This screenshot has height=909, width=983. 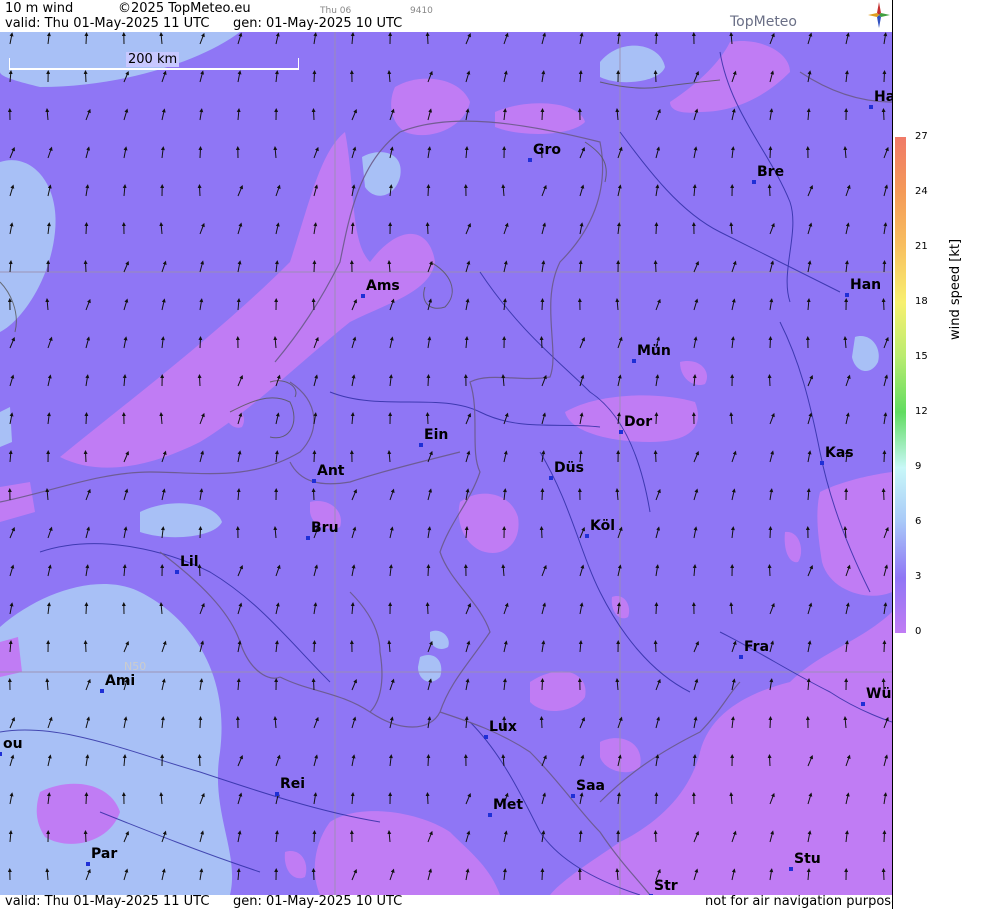 I want to click on city-label: Han, so click(x=866, y=285).